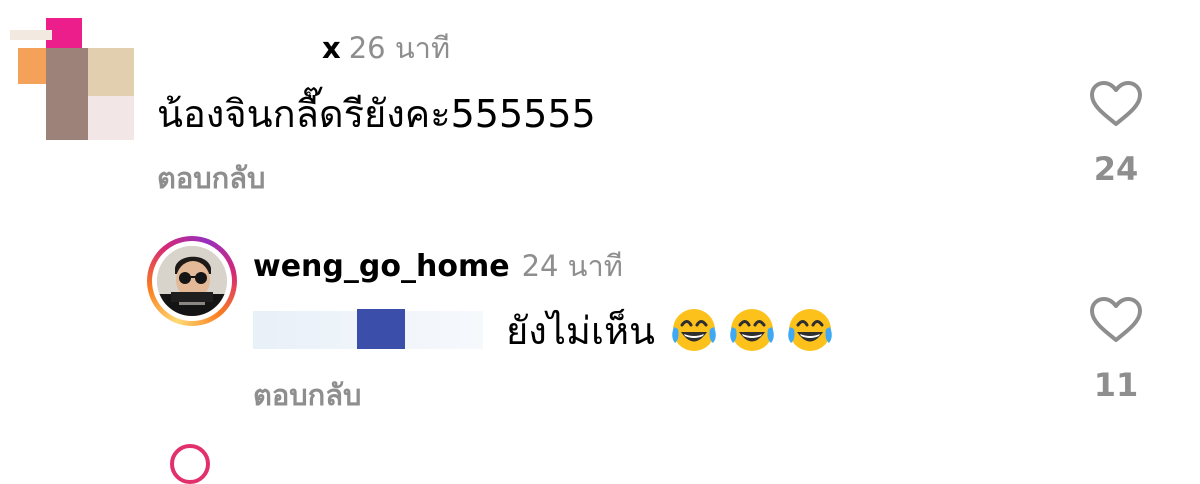 The width and height of the screenshot is (1200, 484). I want to click on comment-text: น้องจินกลื๊ดรียังคะ555555, so click(376, 114).